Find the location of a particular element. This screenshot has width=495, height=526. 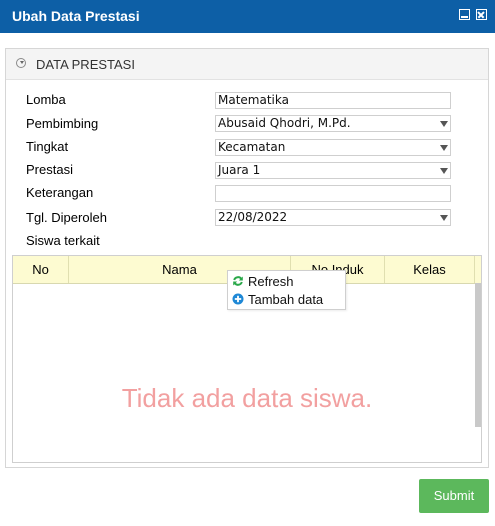

menu-item-tambah-data: Tambah data is located at coordinates (277, 300).